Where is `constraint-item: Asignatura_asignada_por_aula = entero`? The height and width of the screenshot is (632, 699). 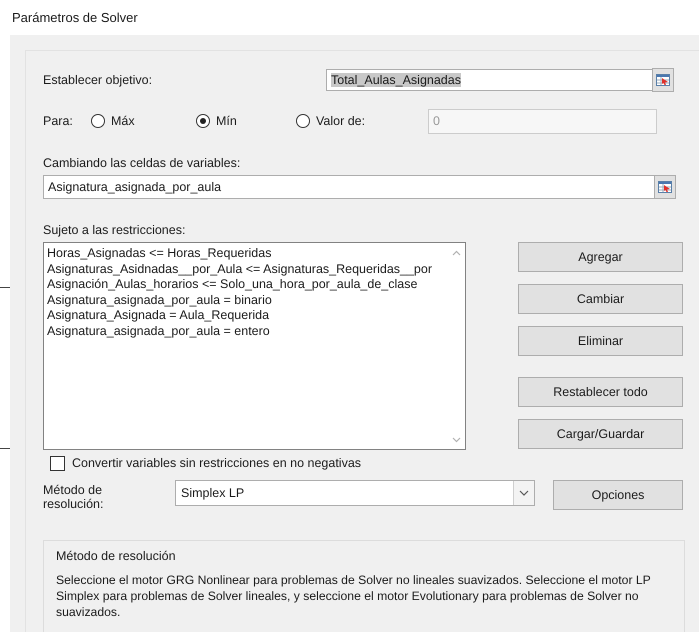 constraint-item: Asignatura_asignada_por_aula = entero is located at coordinates (247, 331).